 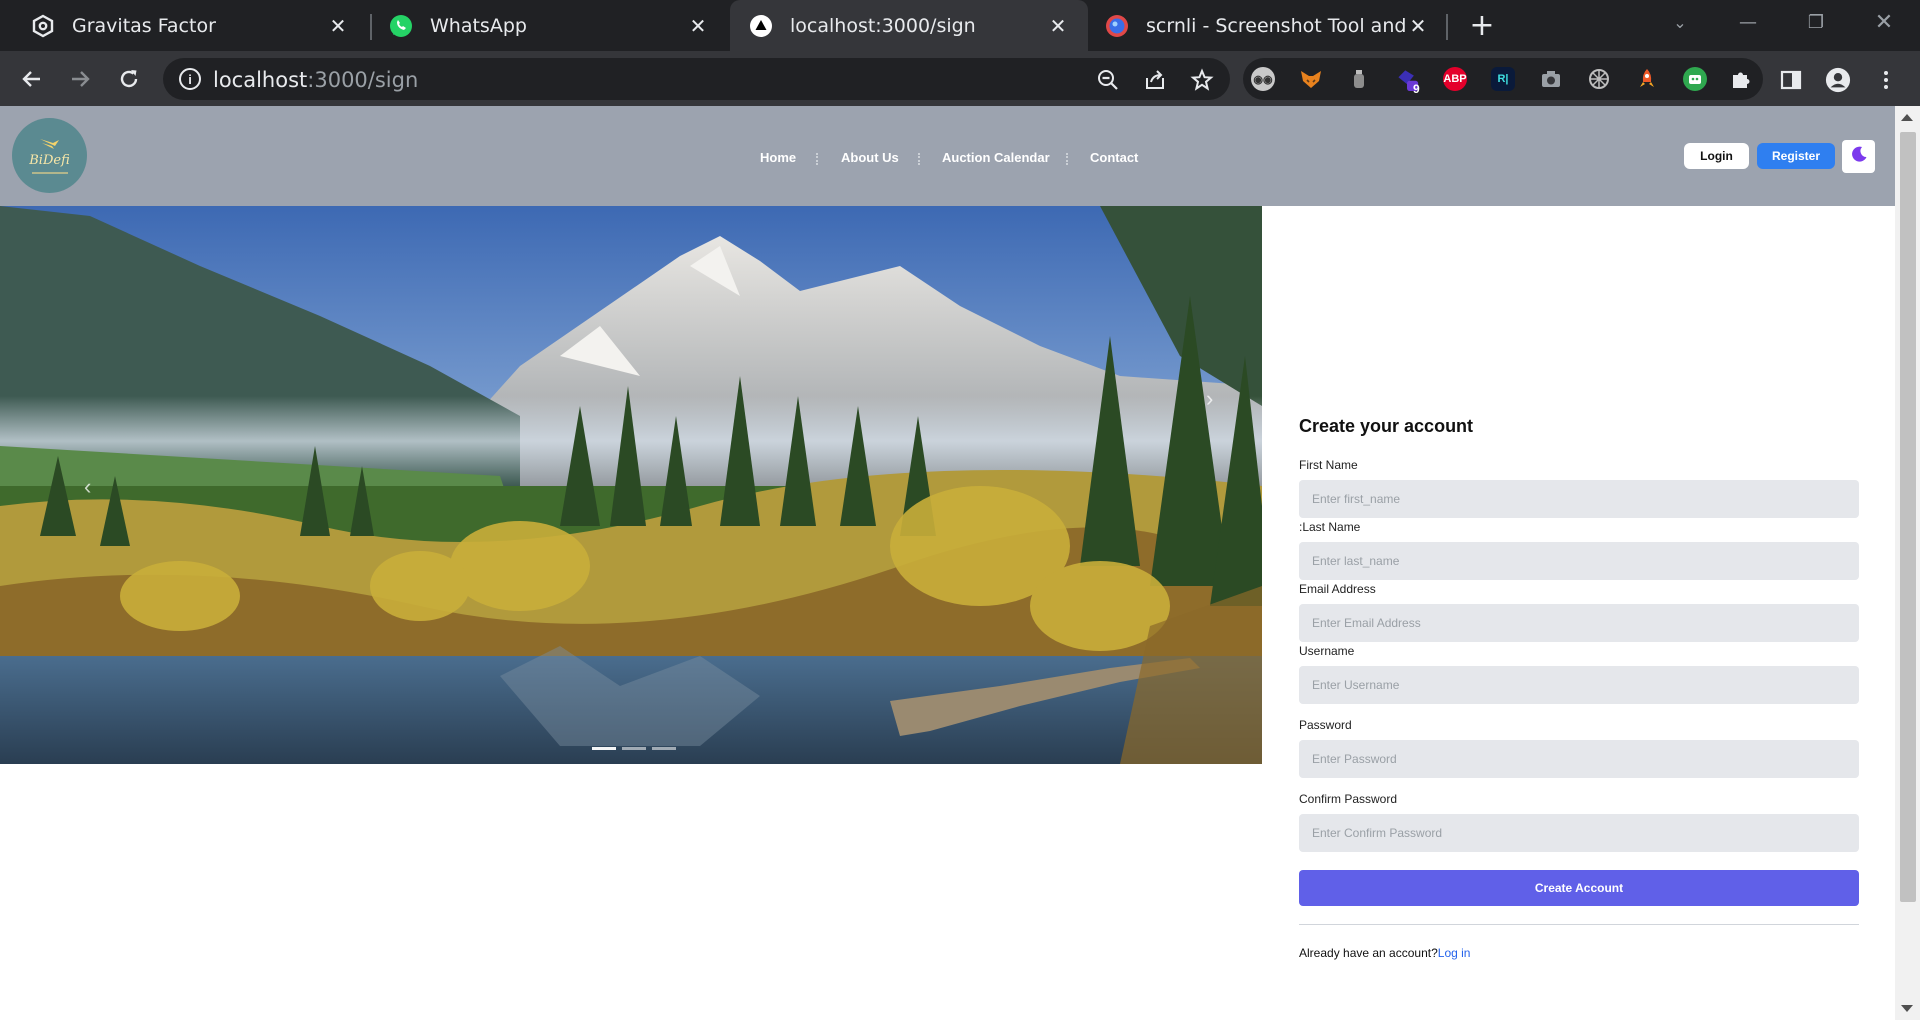 What do you see at coordinates (32, 79) in the screenshot?
I see `back-arrow-icon` at bounding box center [32, 79].